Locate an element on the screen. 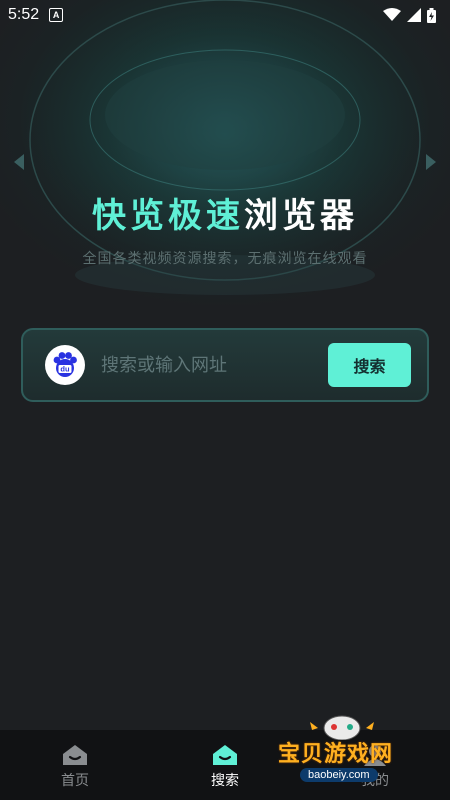 Image resolution: width=450 pixels, height=800 pixels. wifi-icon is located at coordinates (392, 14).